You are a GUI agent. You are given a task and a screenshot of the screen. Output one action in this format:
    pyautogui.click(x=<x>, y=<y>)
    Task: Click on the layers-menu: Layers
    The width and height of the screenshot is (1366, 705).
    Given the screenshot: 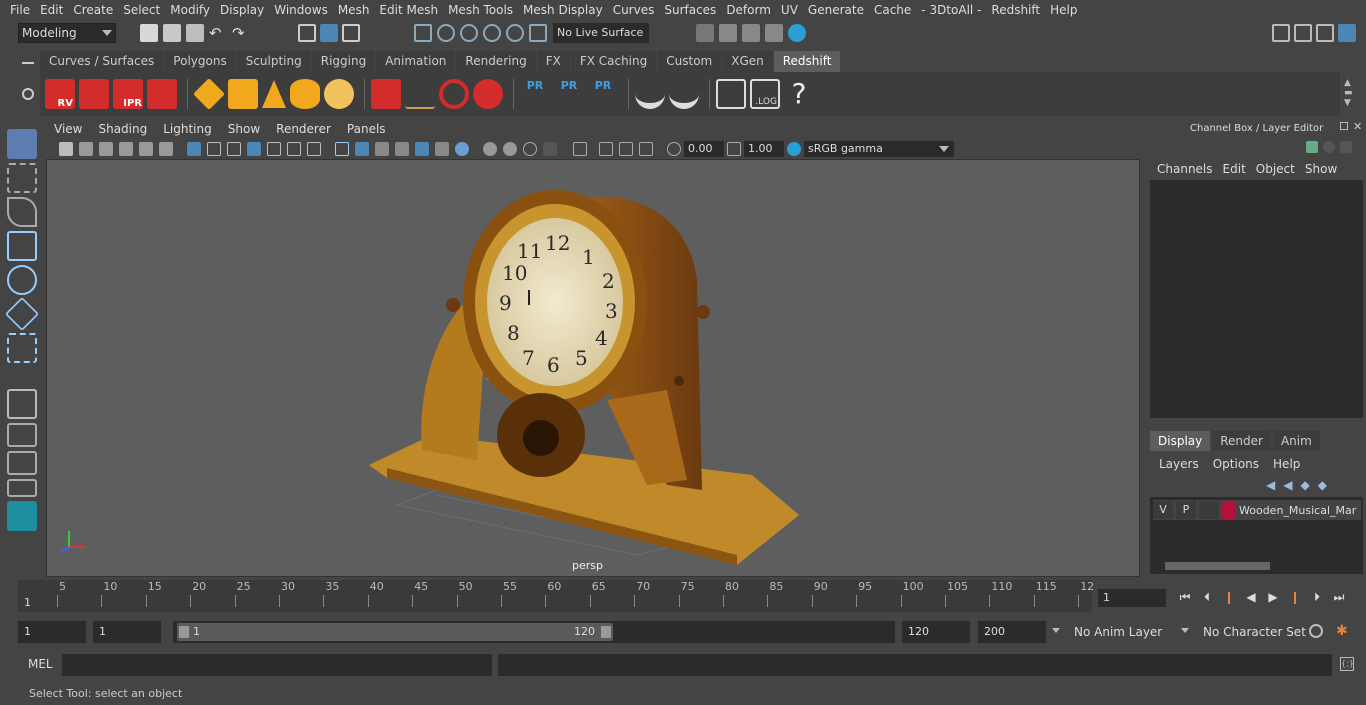 What is the action you would take?
    pyautogui.click(x=1179, y=464)
    